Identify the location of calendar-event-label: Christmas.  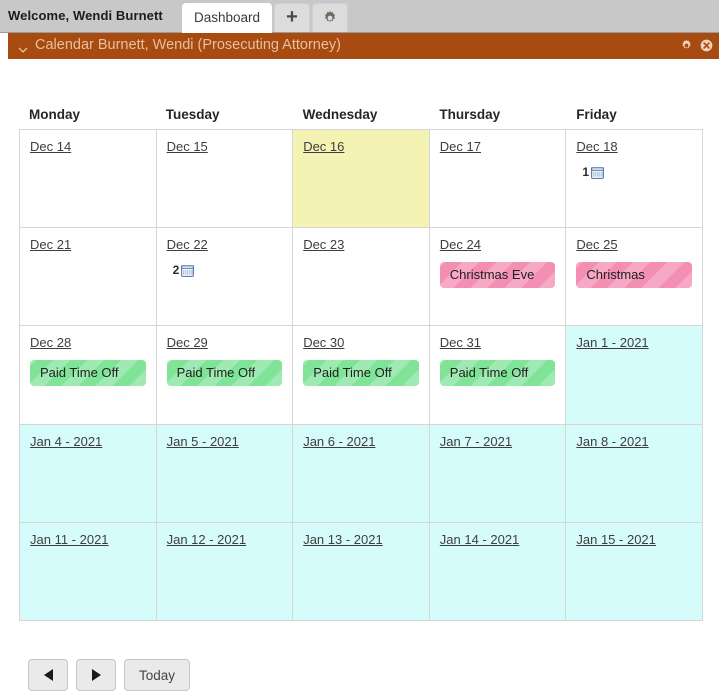
(615, 275).